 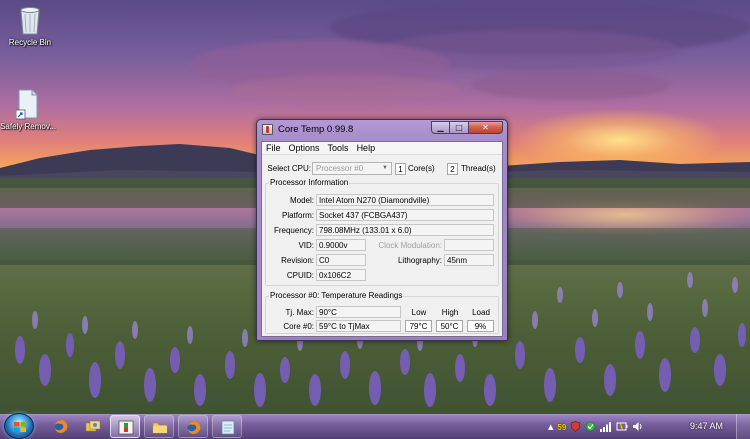 What do you see at coordinates (289, 168) in the screenshot?
I see `select-cpu-label: Select CPU:` at bounding box center [289, 168].